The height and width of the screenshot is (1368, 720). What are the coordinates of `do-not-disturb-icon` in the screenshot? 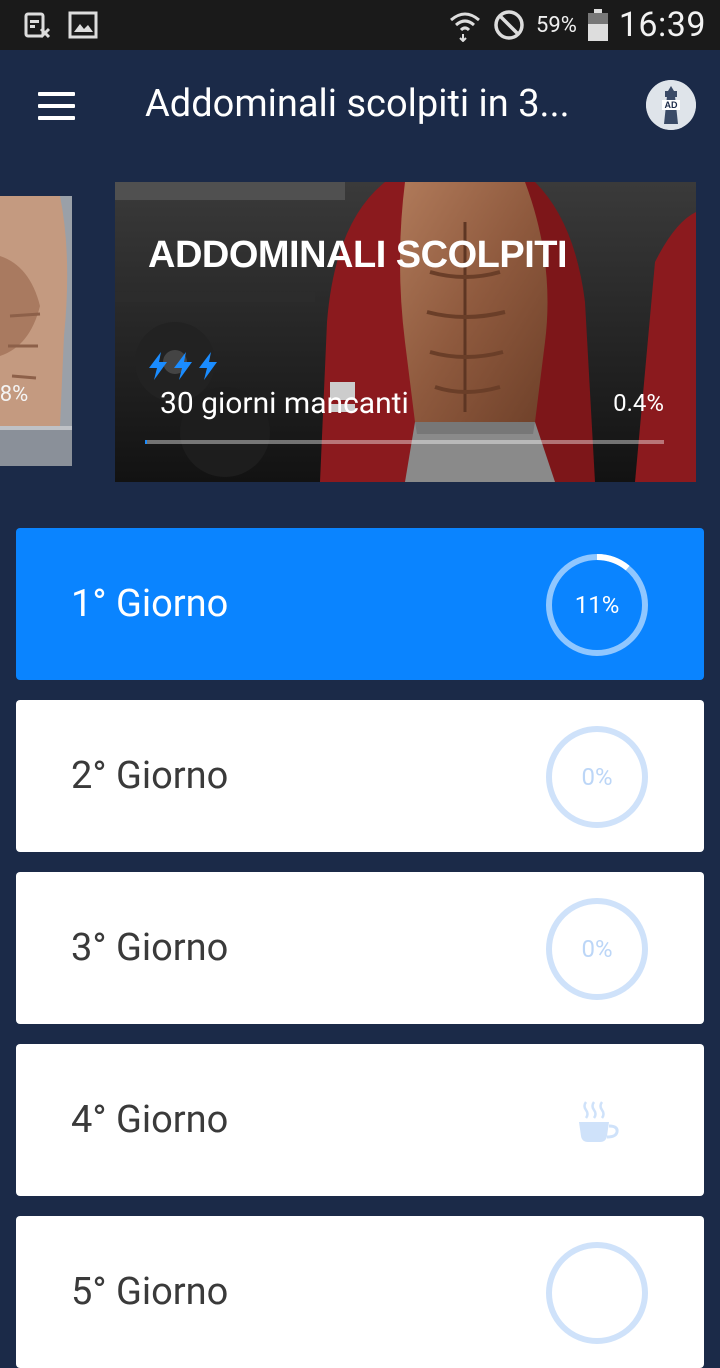 It's located at (509, 25).